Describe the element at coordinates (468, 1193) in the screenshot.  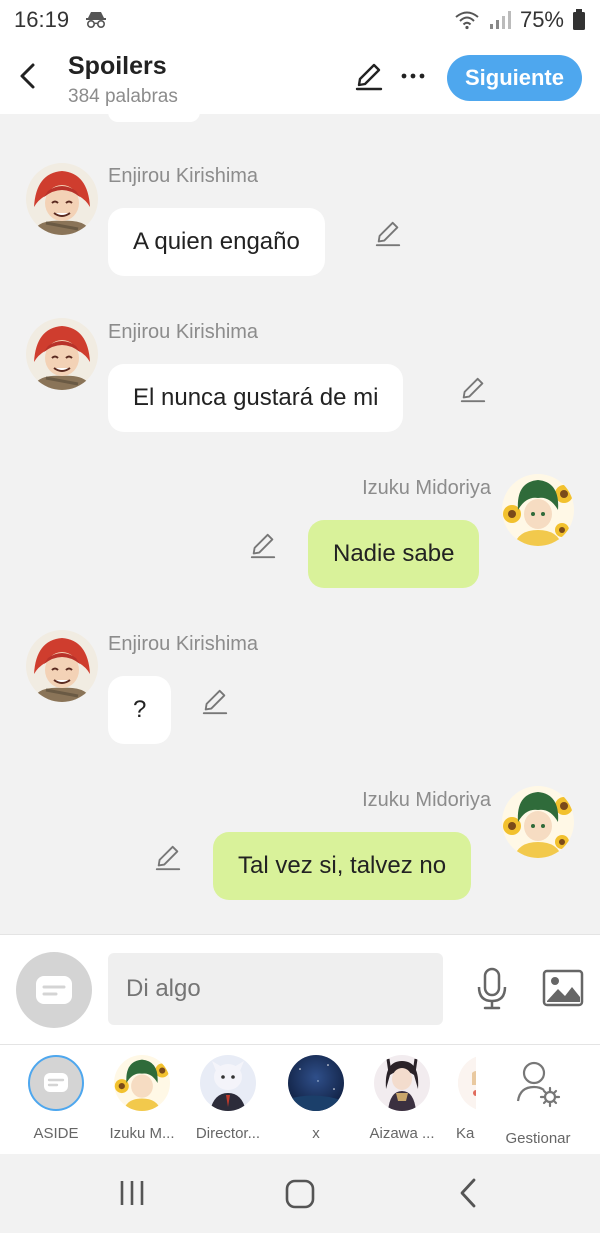
I see `back-icon` at that location.